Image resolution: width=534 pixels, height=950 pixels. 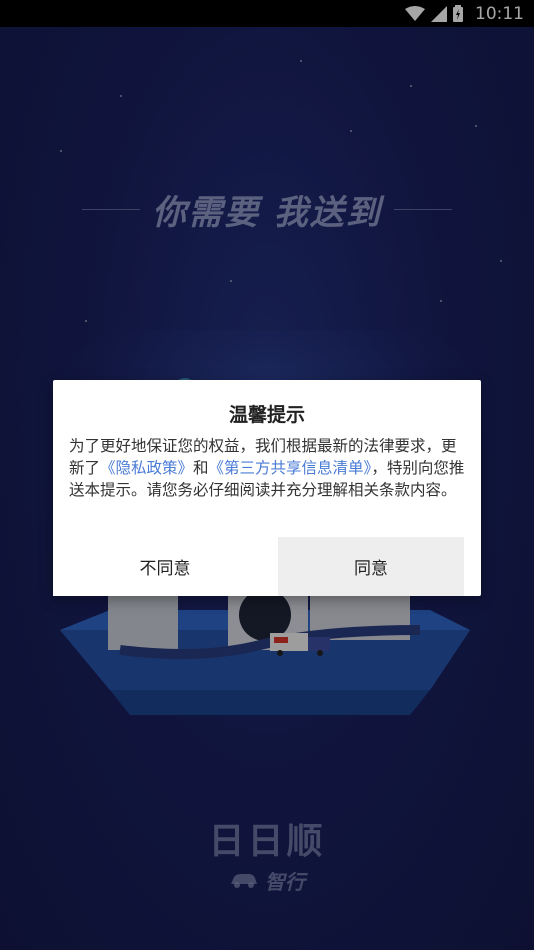 I want to click on agree-button: 同意, so click(x=371, y=566).